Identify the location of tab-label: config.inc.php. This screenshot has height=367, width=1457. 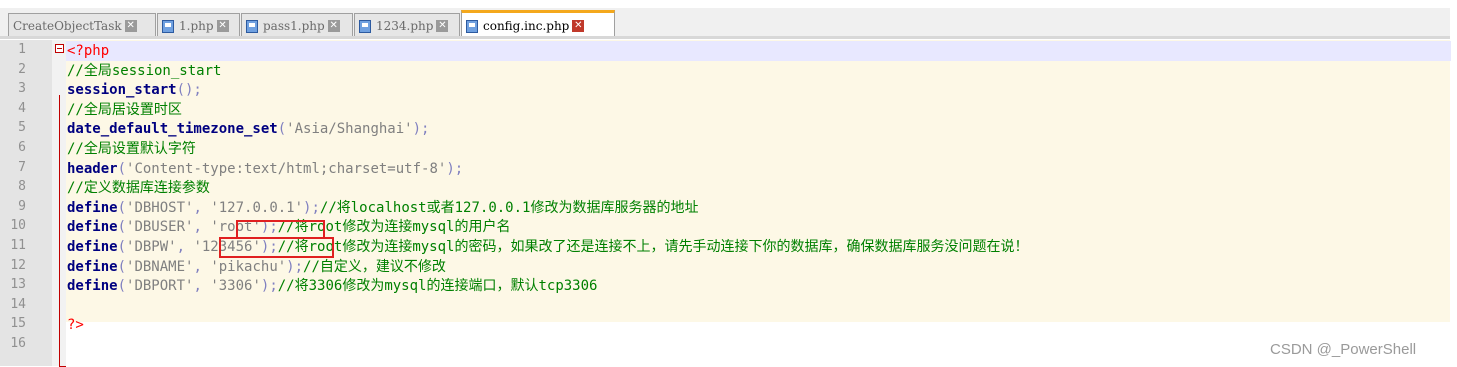
(526, 26).